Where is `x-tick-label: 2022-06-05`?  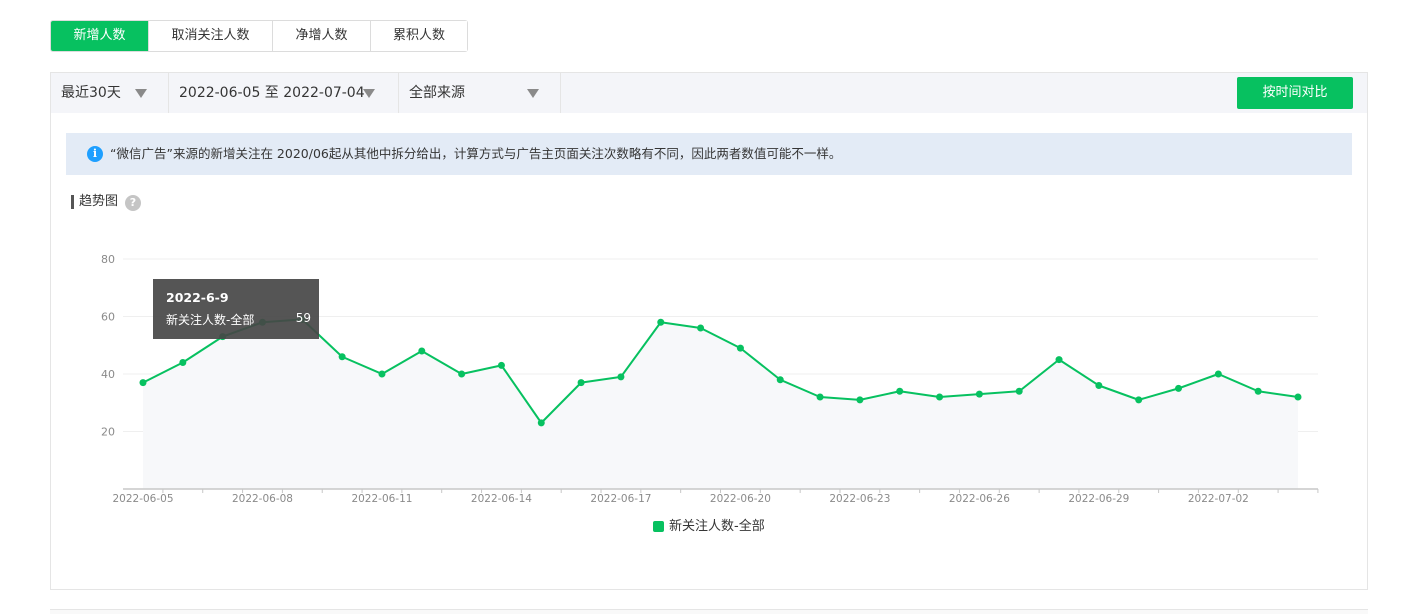 x-tick-label: 2022-06-05 is located at coordinates (142, 499).